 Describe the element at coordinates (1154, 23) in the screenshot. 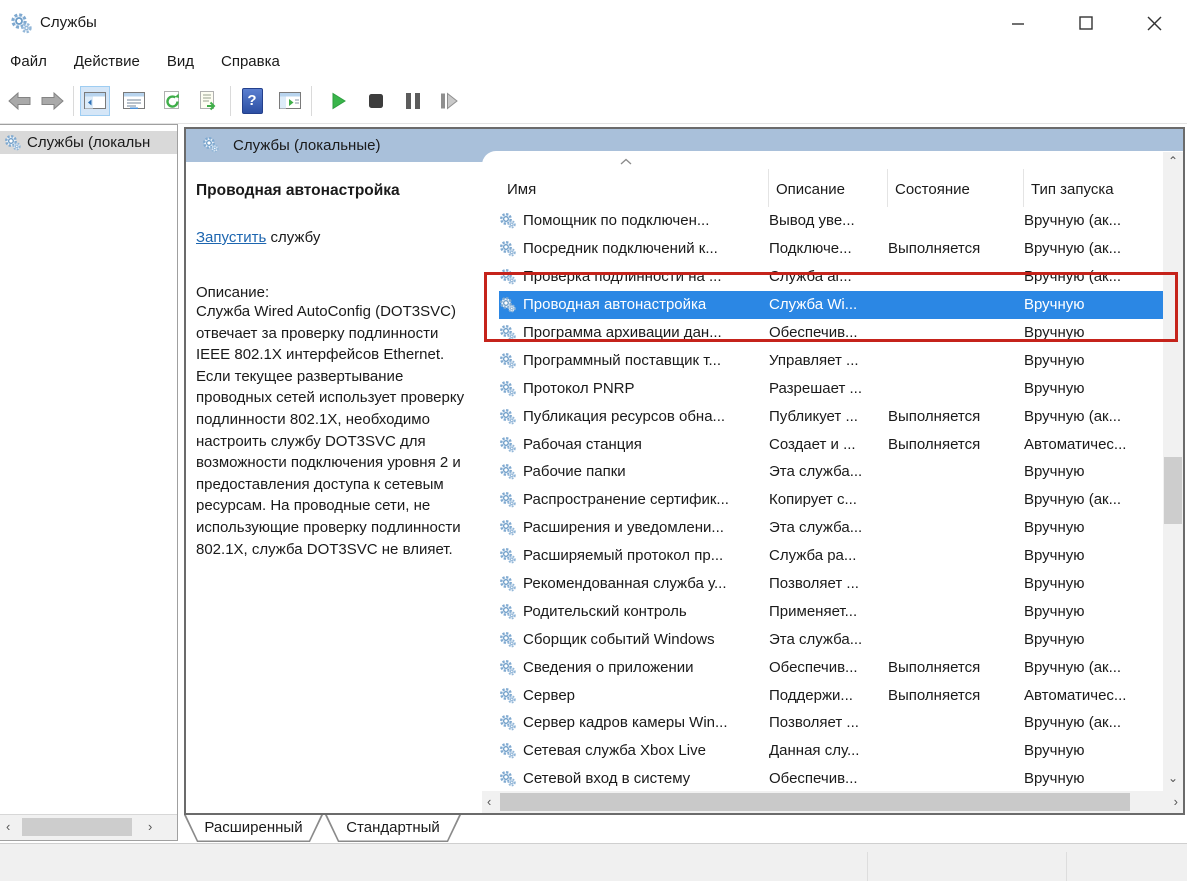

I see `close-button` at that location.